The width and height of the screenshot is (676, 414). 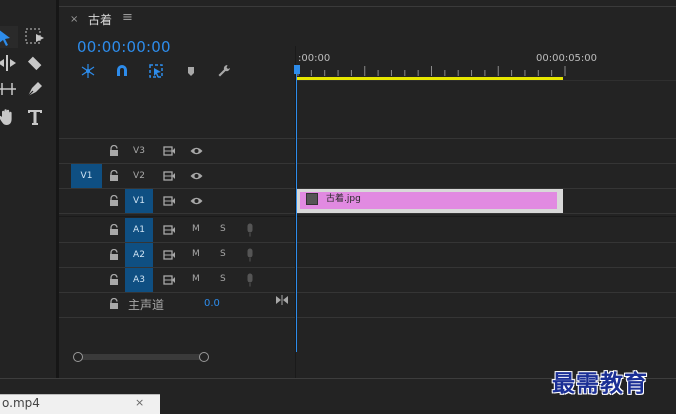 I want to click on panel-menu-icon: ≡, so click(x=127, y=17).